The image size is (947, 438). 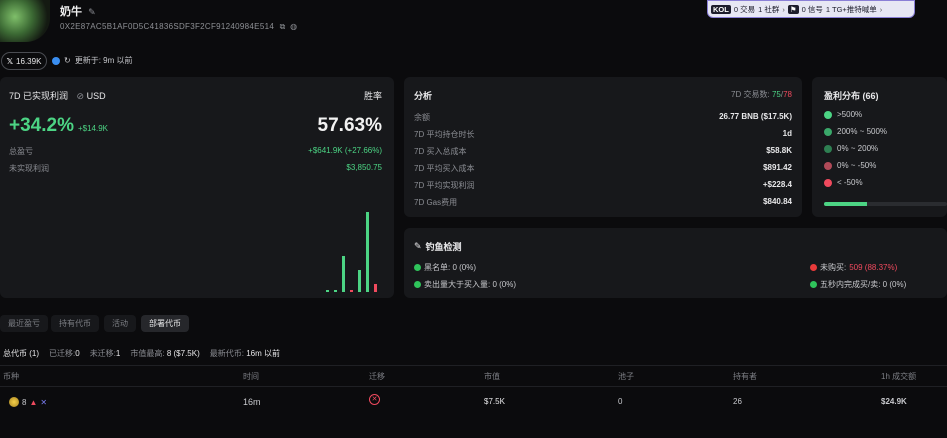 I want to click on col-token: 币种, so click(x=11, y=376).